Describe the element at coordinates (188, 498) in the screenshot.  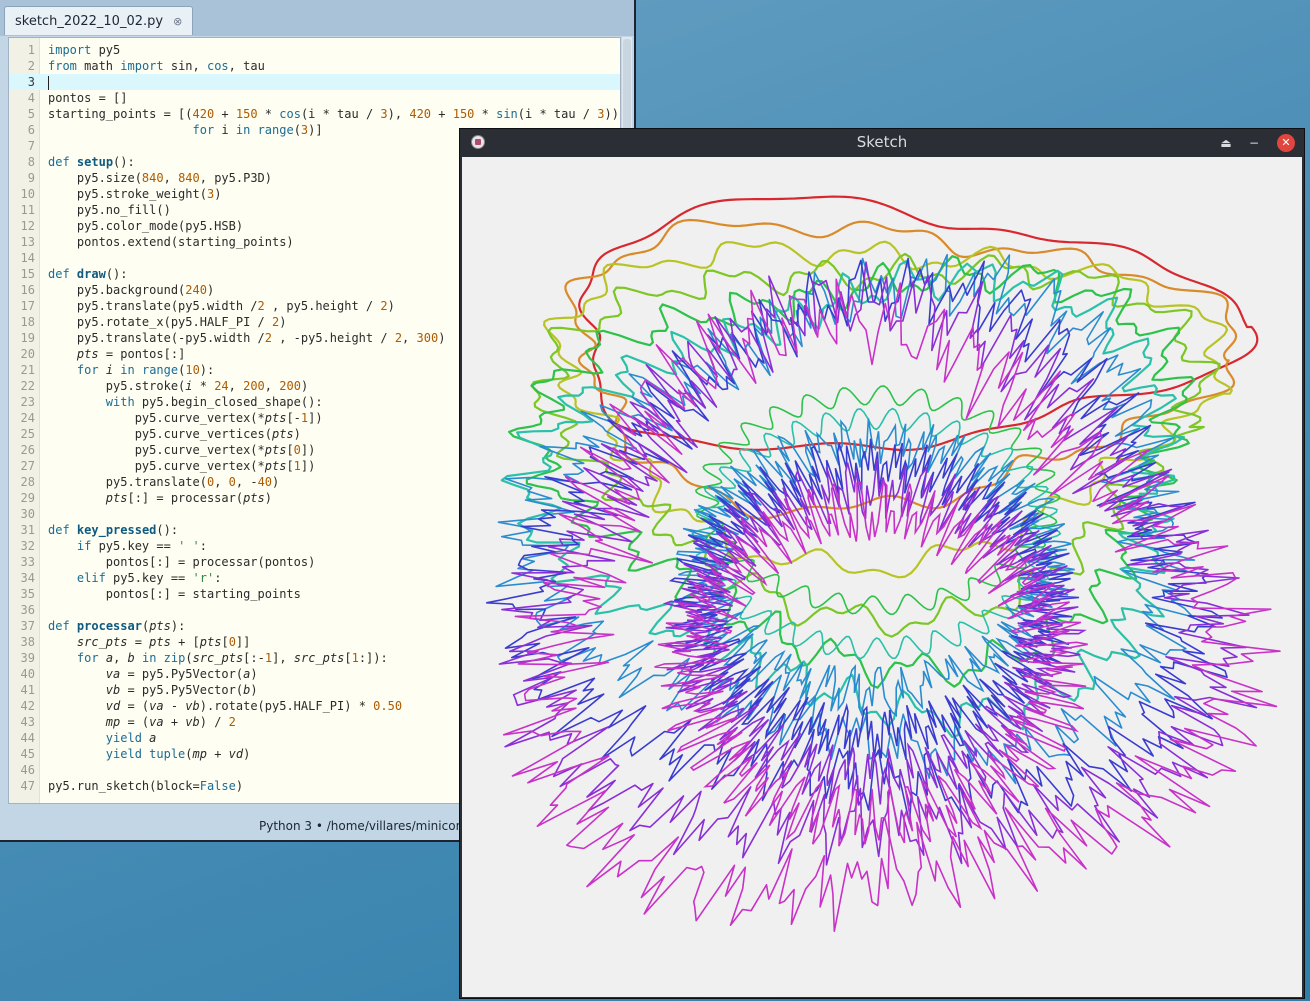
I see `code-text: pts[:] = processar(pts)` at that location.